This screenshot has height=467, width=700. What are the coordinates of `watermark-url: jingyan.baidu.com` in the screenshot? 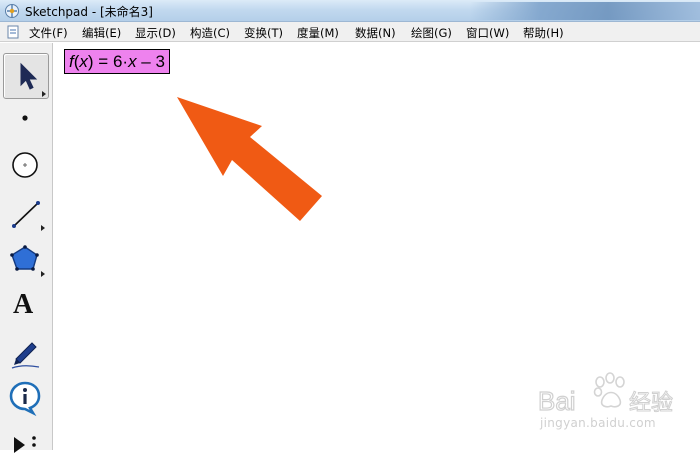 It's located at (598, 423).